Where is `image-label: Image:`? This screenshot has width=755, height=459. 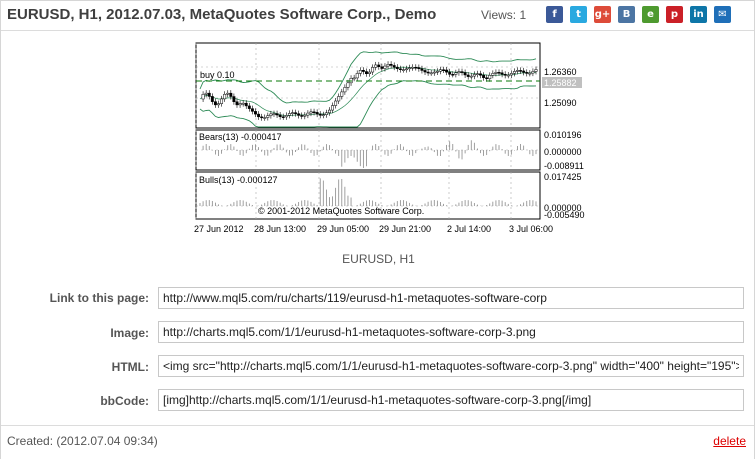
image-label: Image: is located at coordinates (129, 333).